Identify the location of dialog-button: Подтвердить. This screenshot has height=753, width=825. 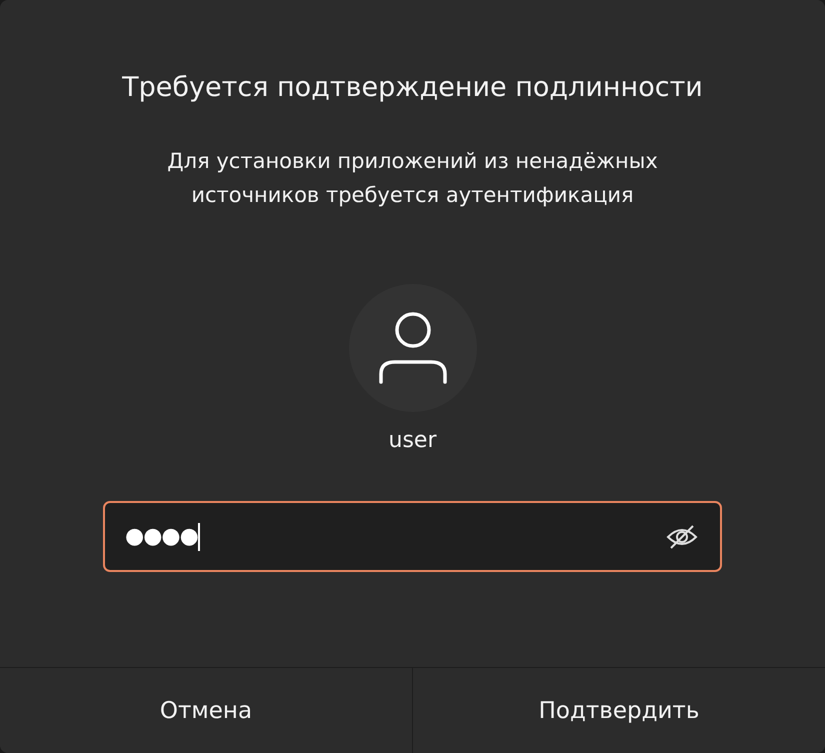
(618, 710).